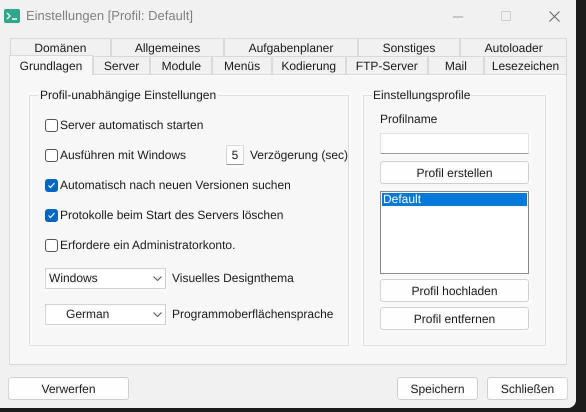 The width and height of the screenshot is (586, 412). Describe the element at coordinates (409, 47) in the screenshot. I see `tab: Sonstiges` at that location.